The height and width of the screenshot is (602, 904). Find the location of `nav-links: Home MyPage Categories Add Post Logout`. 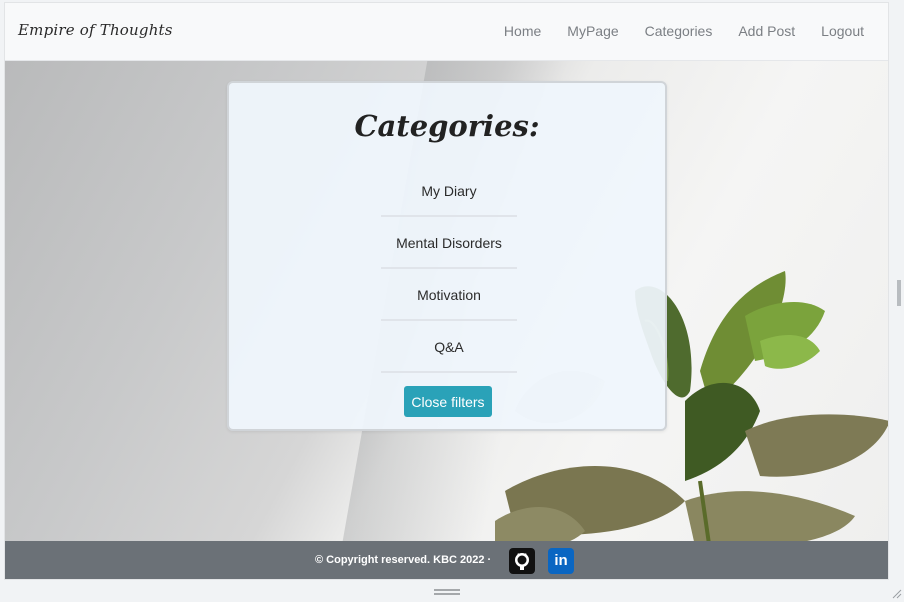

nav-links: Home MyPage Categories Add Post Logout is located at coordinates (684, 31).